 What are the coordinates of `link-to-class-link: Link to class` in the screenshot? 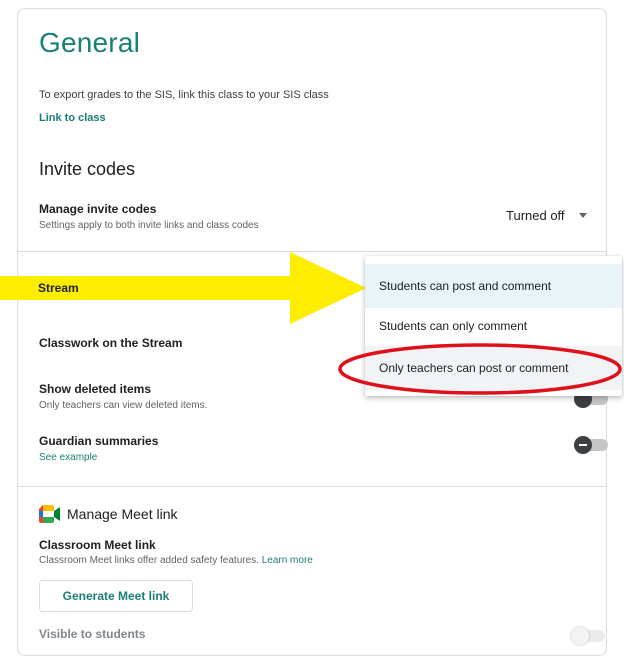 It's located at (72, 118).